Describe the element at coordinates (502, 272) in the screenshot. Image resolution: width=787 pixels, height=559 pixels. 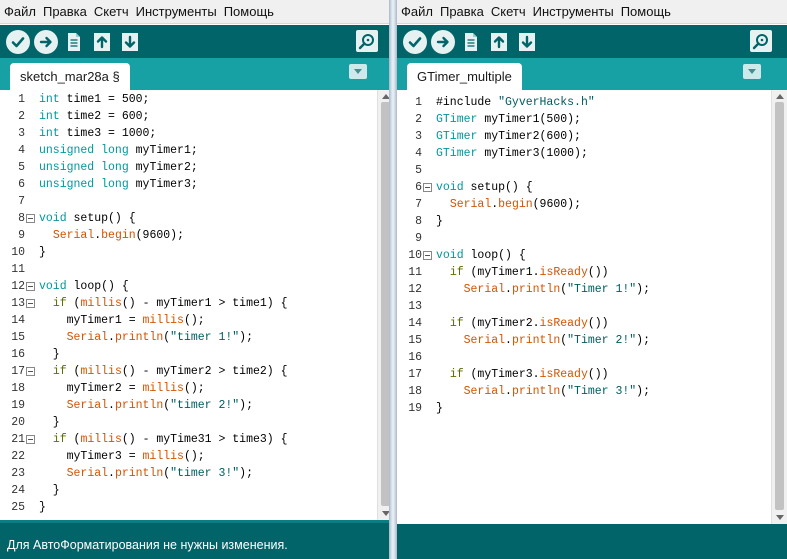
I see `code-line: 11 if (myTimer1.isReady())` at that location.